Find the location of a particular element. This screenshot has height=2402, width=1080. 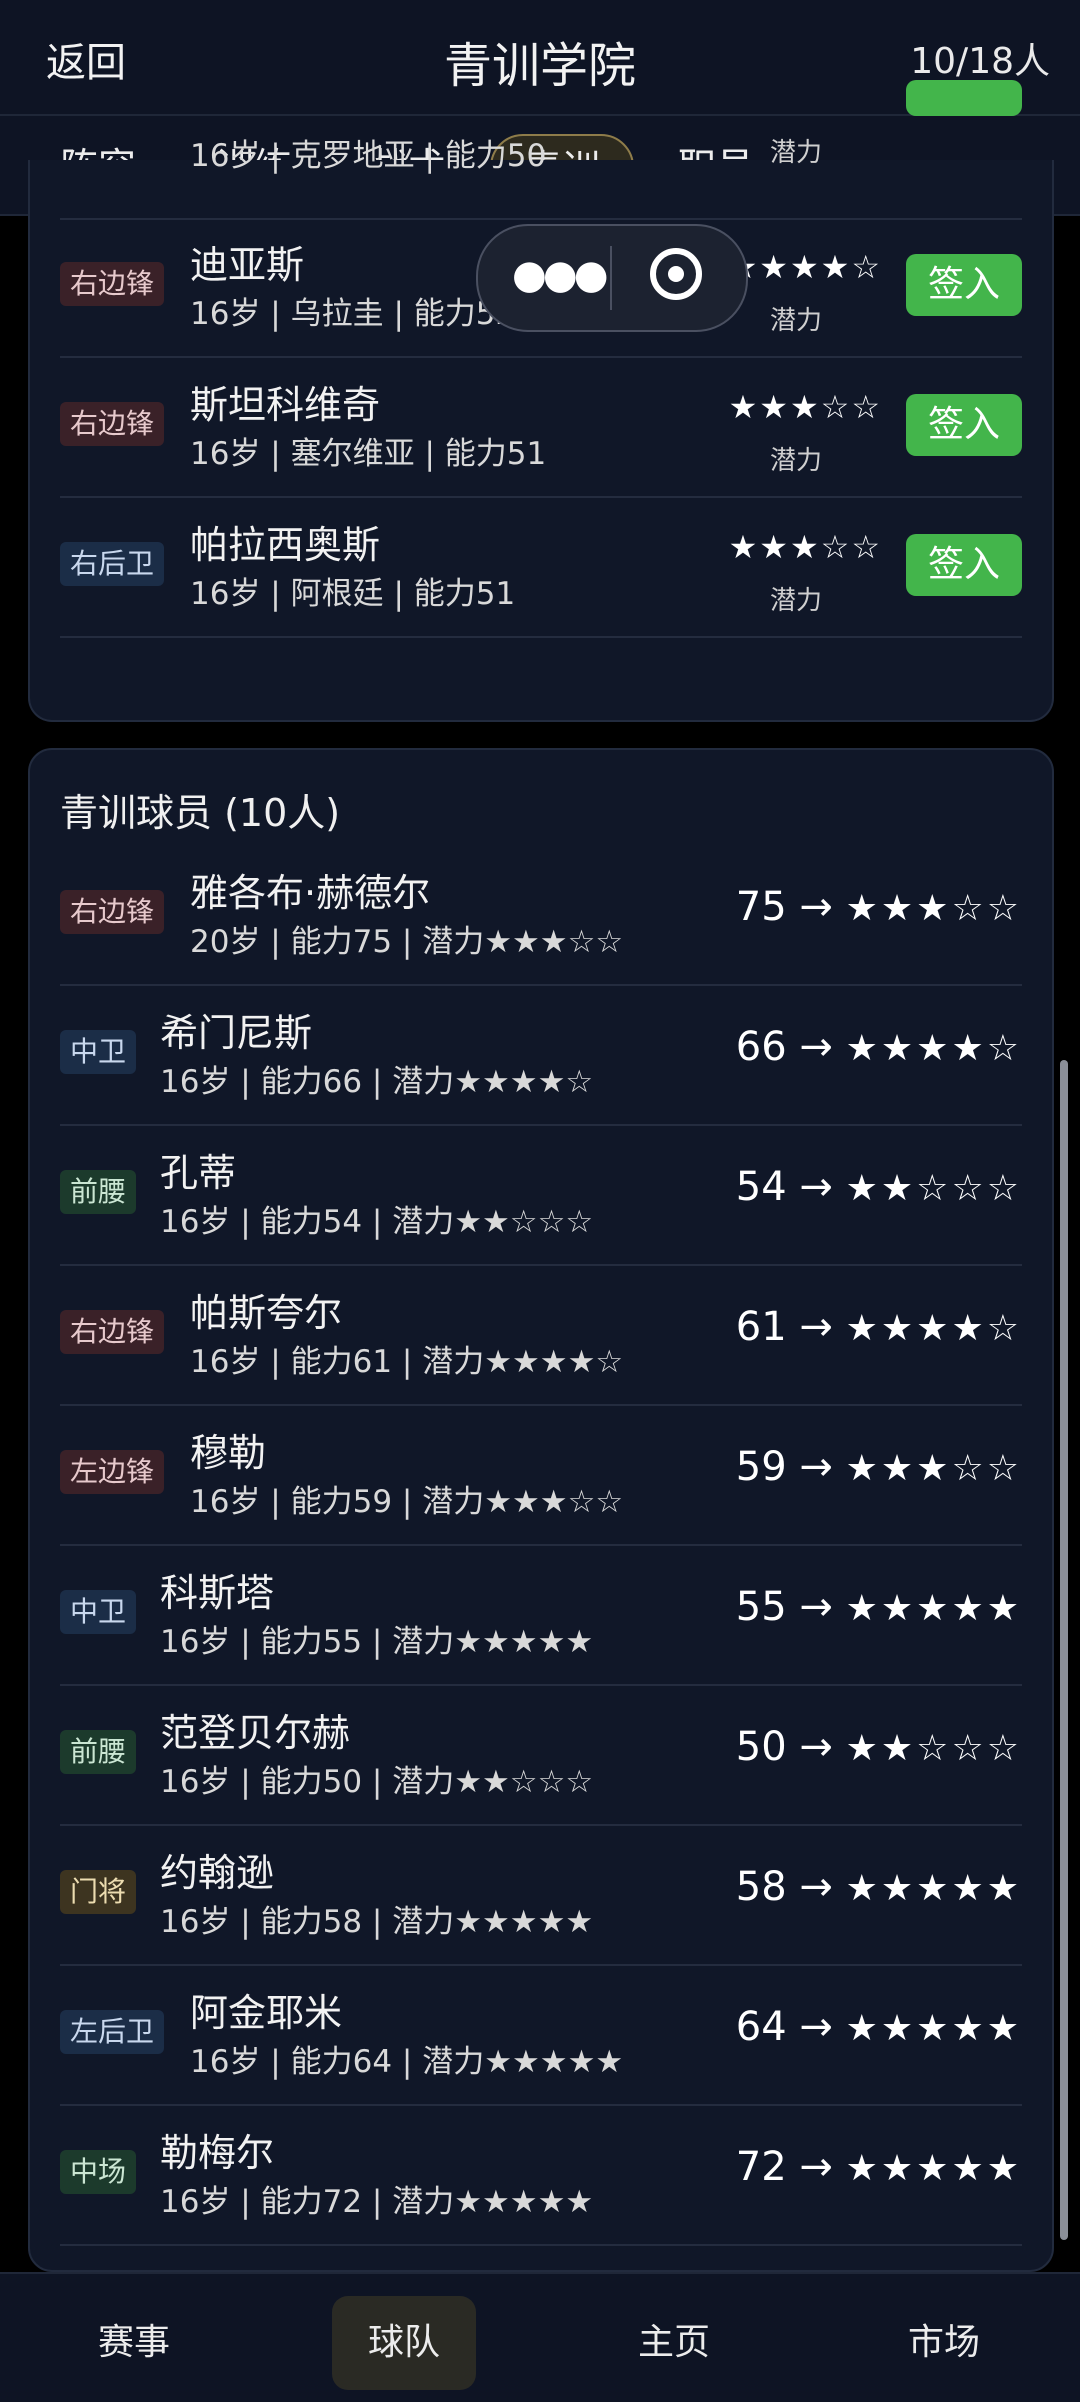

target-circle-icon is located at coordinates (676, 274).